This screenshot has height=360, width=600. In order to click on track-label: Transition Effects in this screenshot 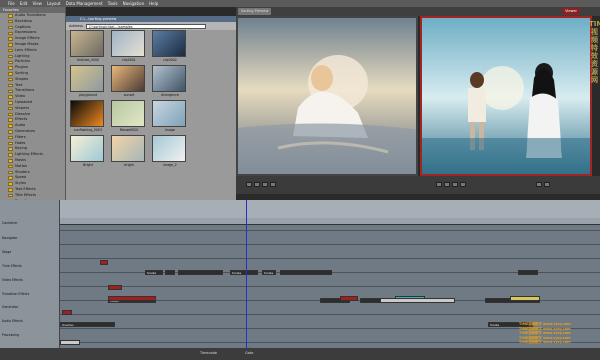, I will do `click(16, 294)`.